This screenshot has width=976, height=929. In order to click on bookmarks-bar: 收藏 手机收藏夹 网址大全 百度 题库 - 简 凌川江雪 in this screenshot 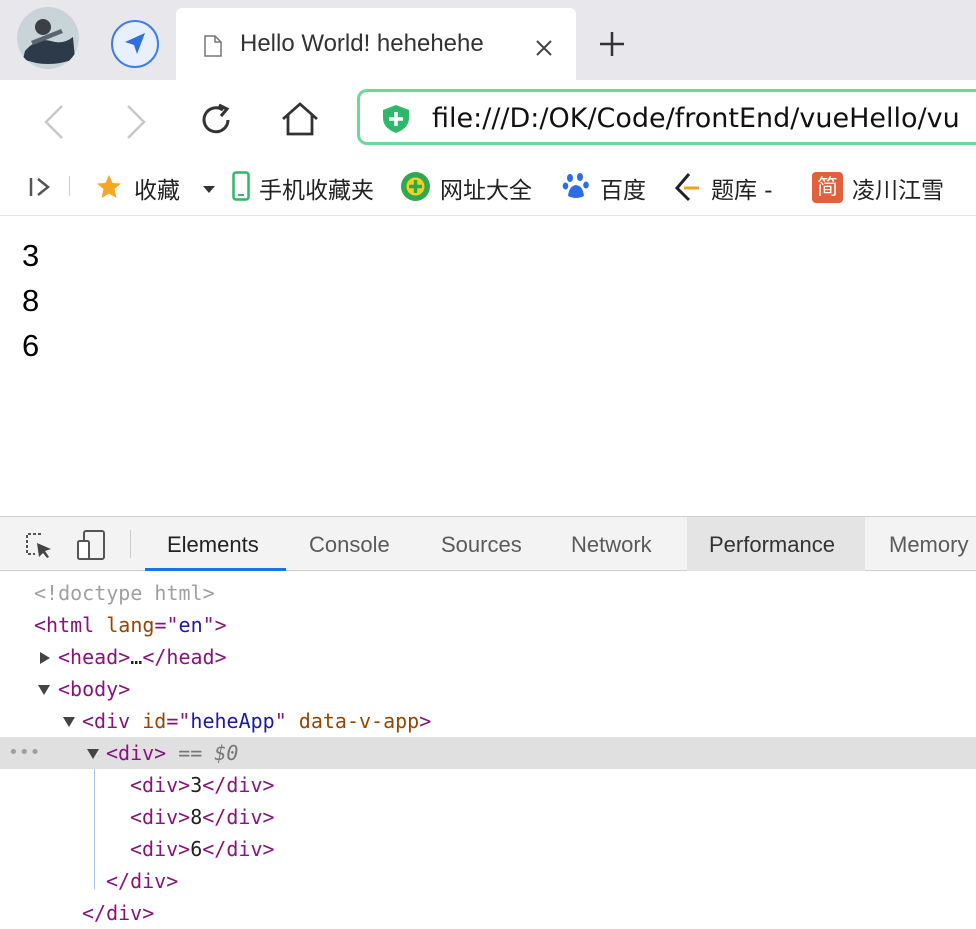, I will do `click(488, 187)`.